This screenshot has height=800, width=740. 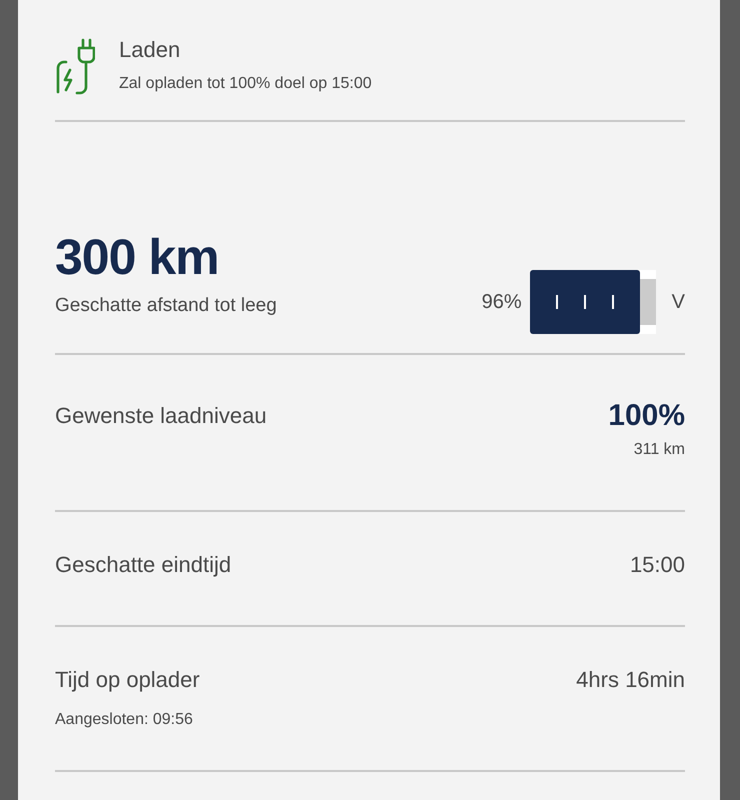 What do you see at coordinates (75, 67) in the screenshot?
I see `charging-plug-icon` at bounding box center [75, 67].